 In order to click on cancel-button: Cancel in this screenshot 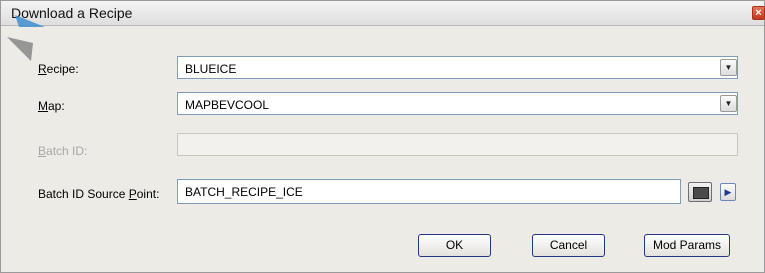, I will do `click(568, 245)`.